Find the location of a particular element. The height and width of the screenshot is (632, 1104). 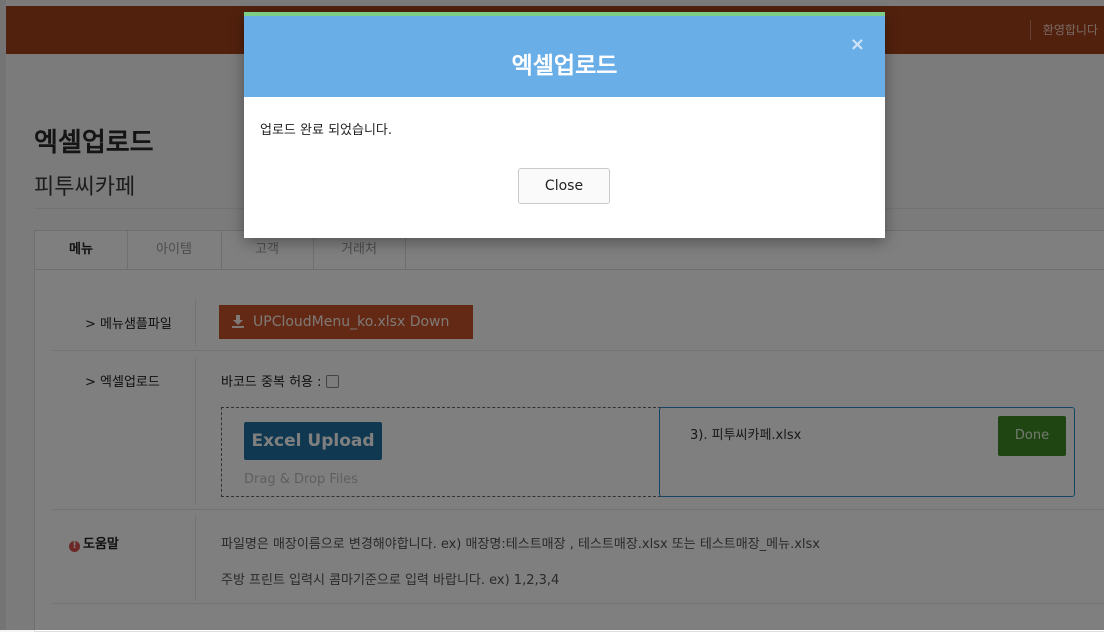

close-icon: × is located at coordinates (857, 45).